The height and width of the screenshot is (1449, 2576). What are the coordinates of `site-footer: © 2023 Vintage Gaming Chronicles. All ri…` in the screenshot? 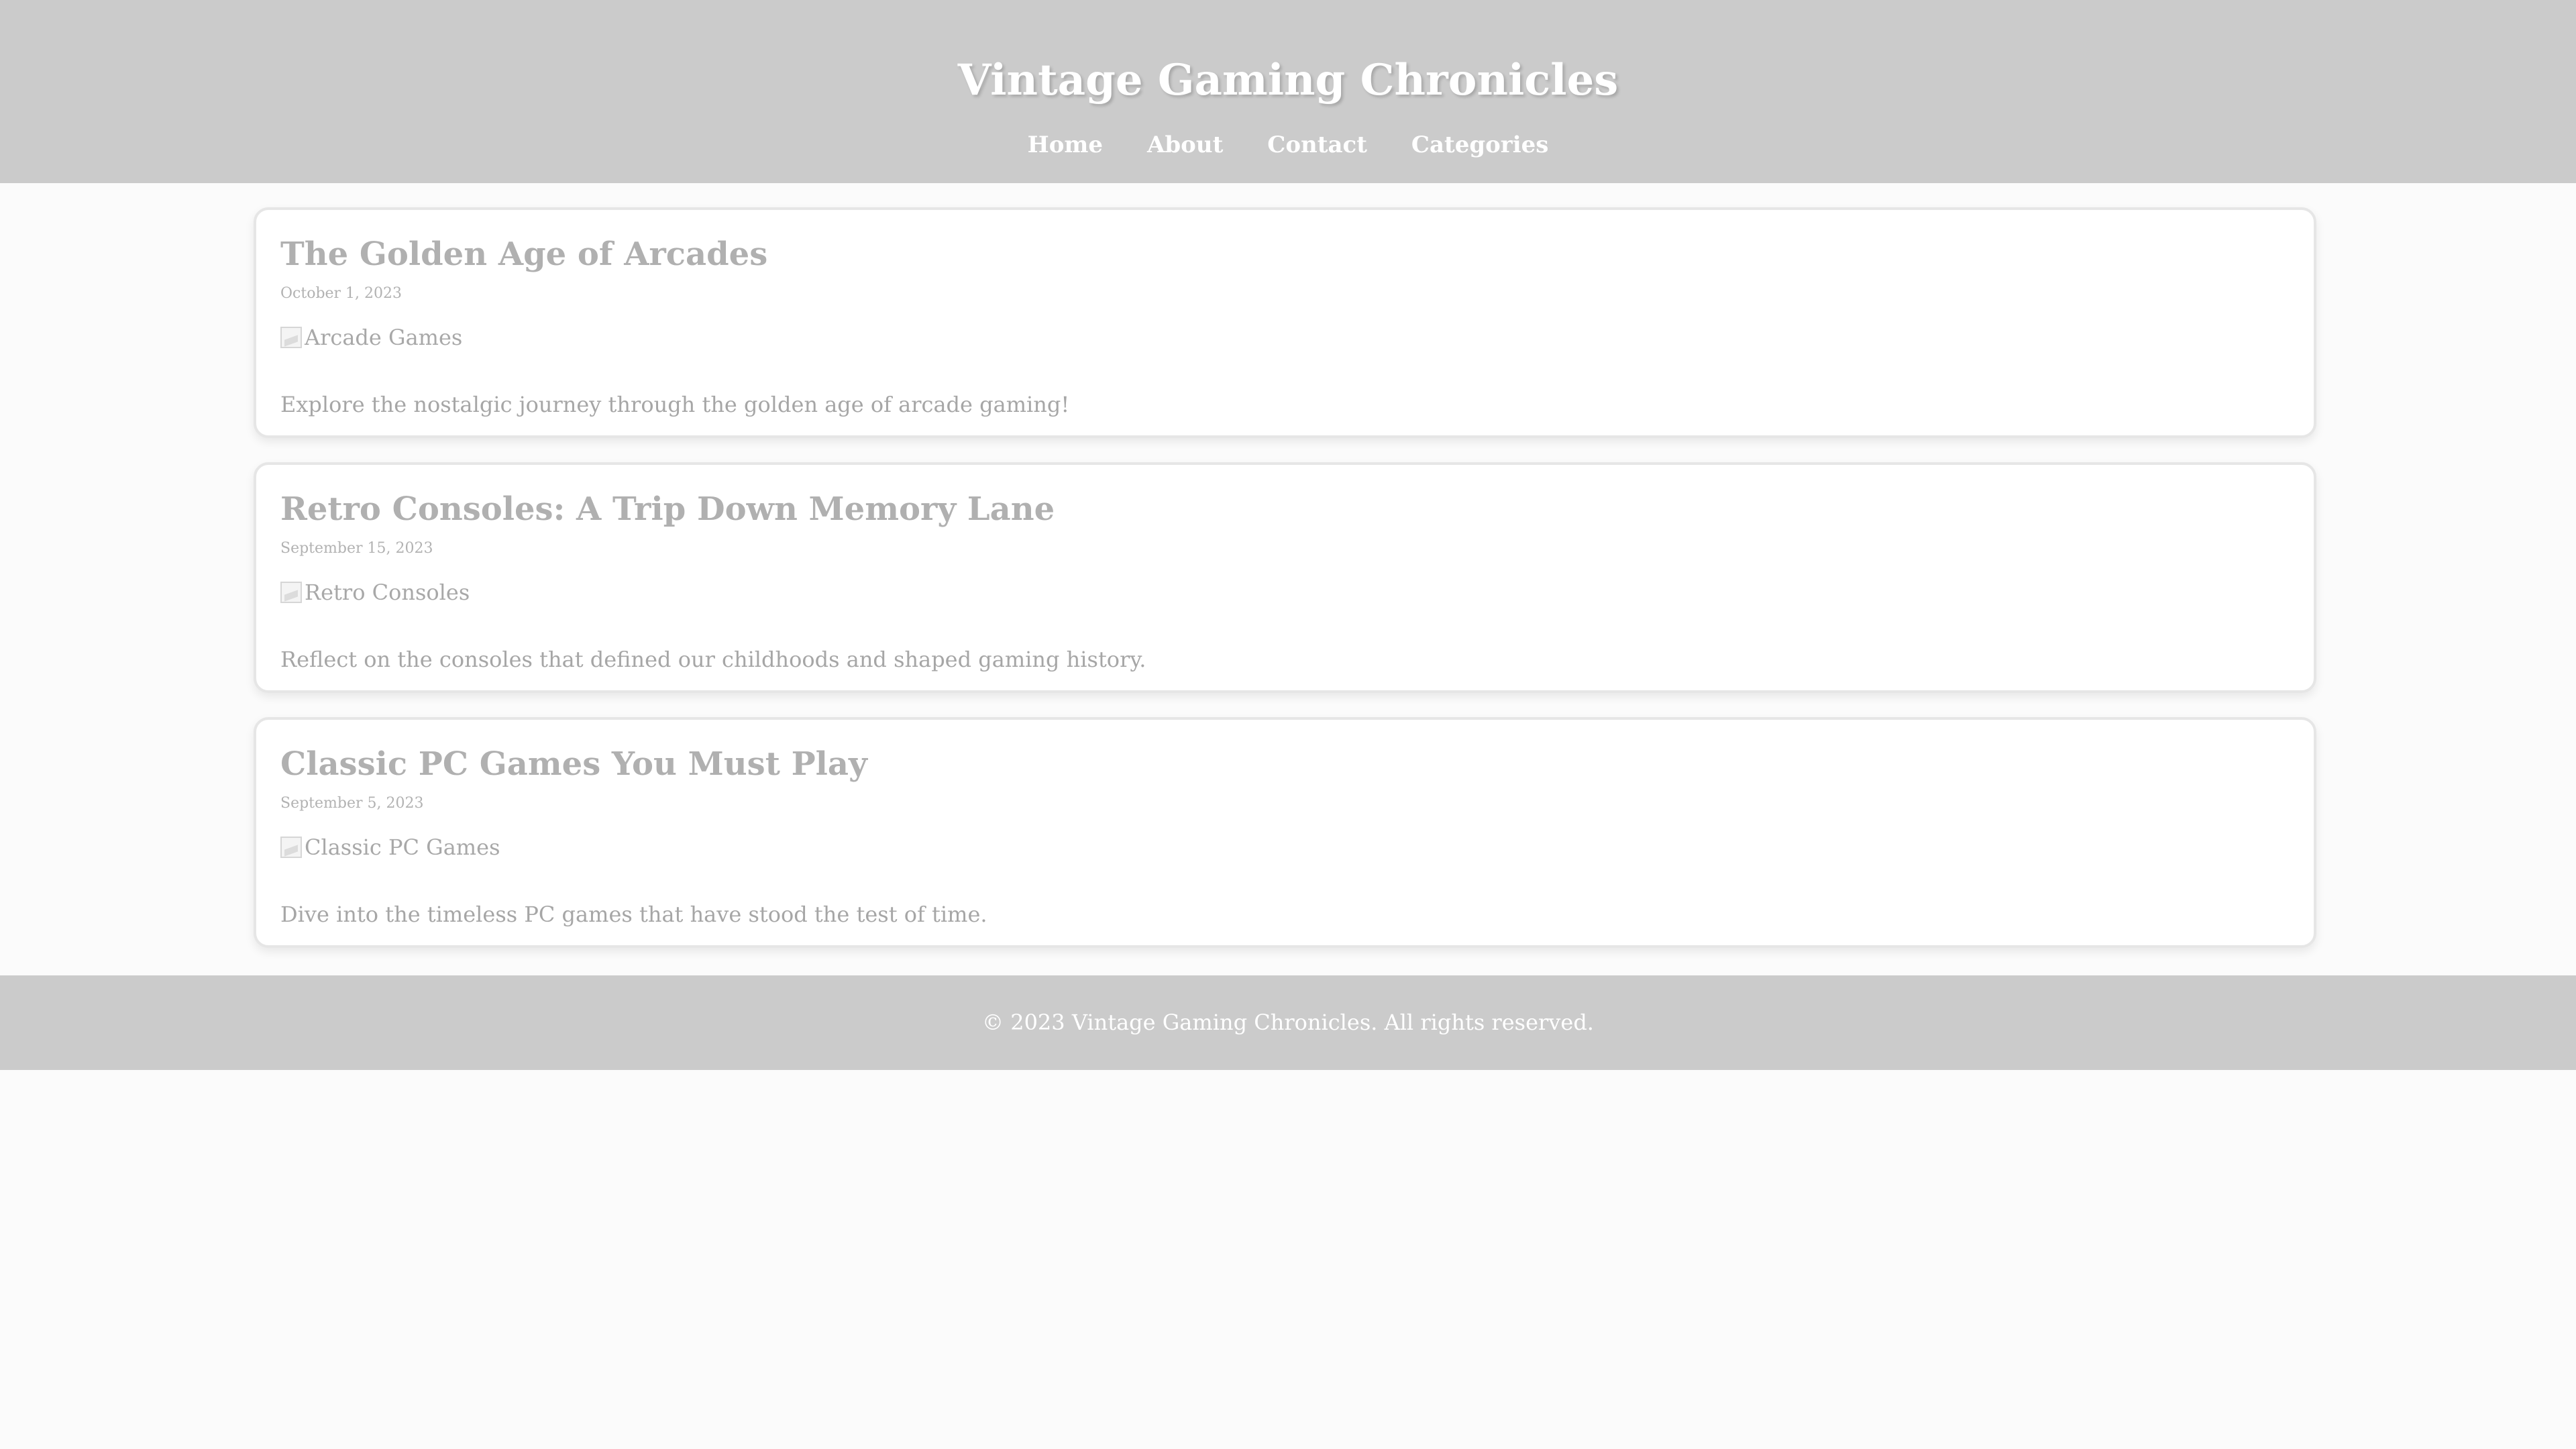 It's located at (1288, 1022).